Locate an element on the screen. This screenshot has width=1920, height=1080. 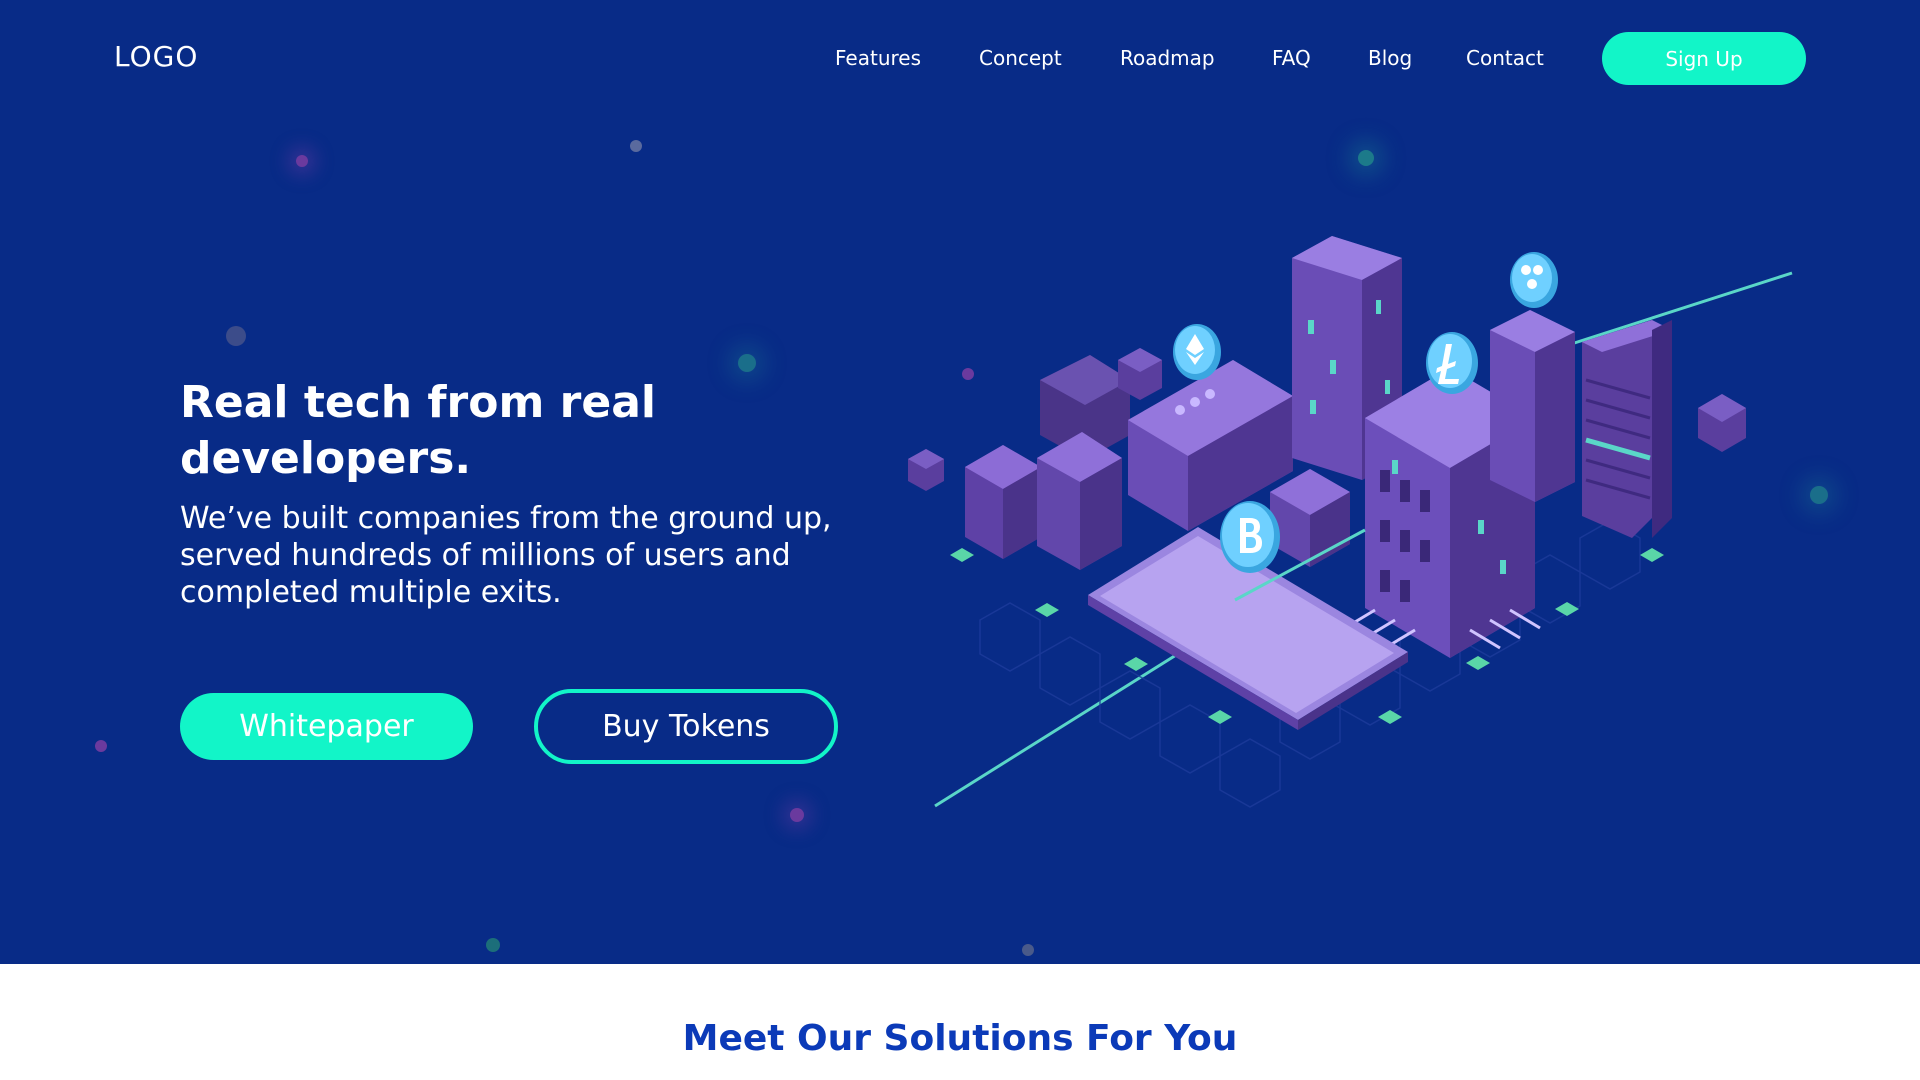
nav-link-contact: Contact is located at coordinates (1505, 58).